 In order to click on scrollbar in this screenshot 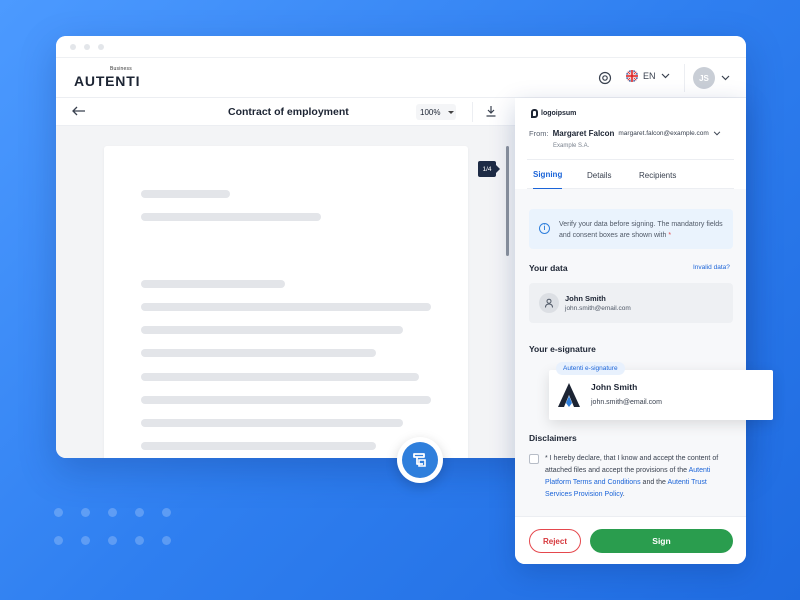, I will do `click(507, 201)`.